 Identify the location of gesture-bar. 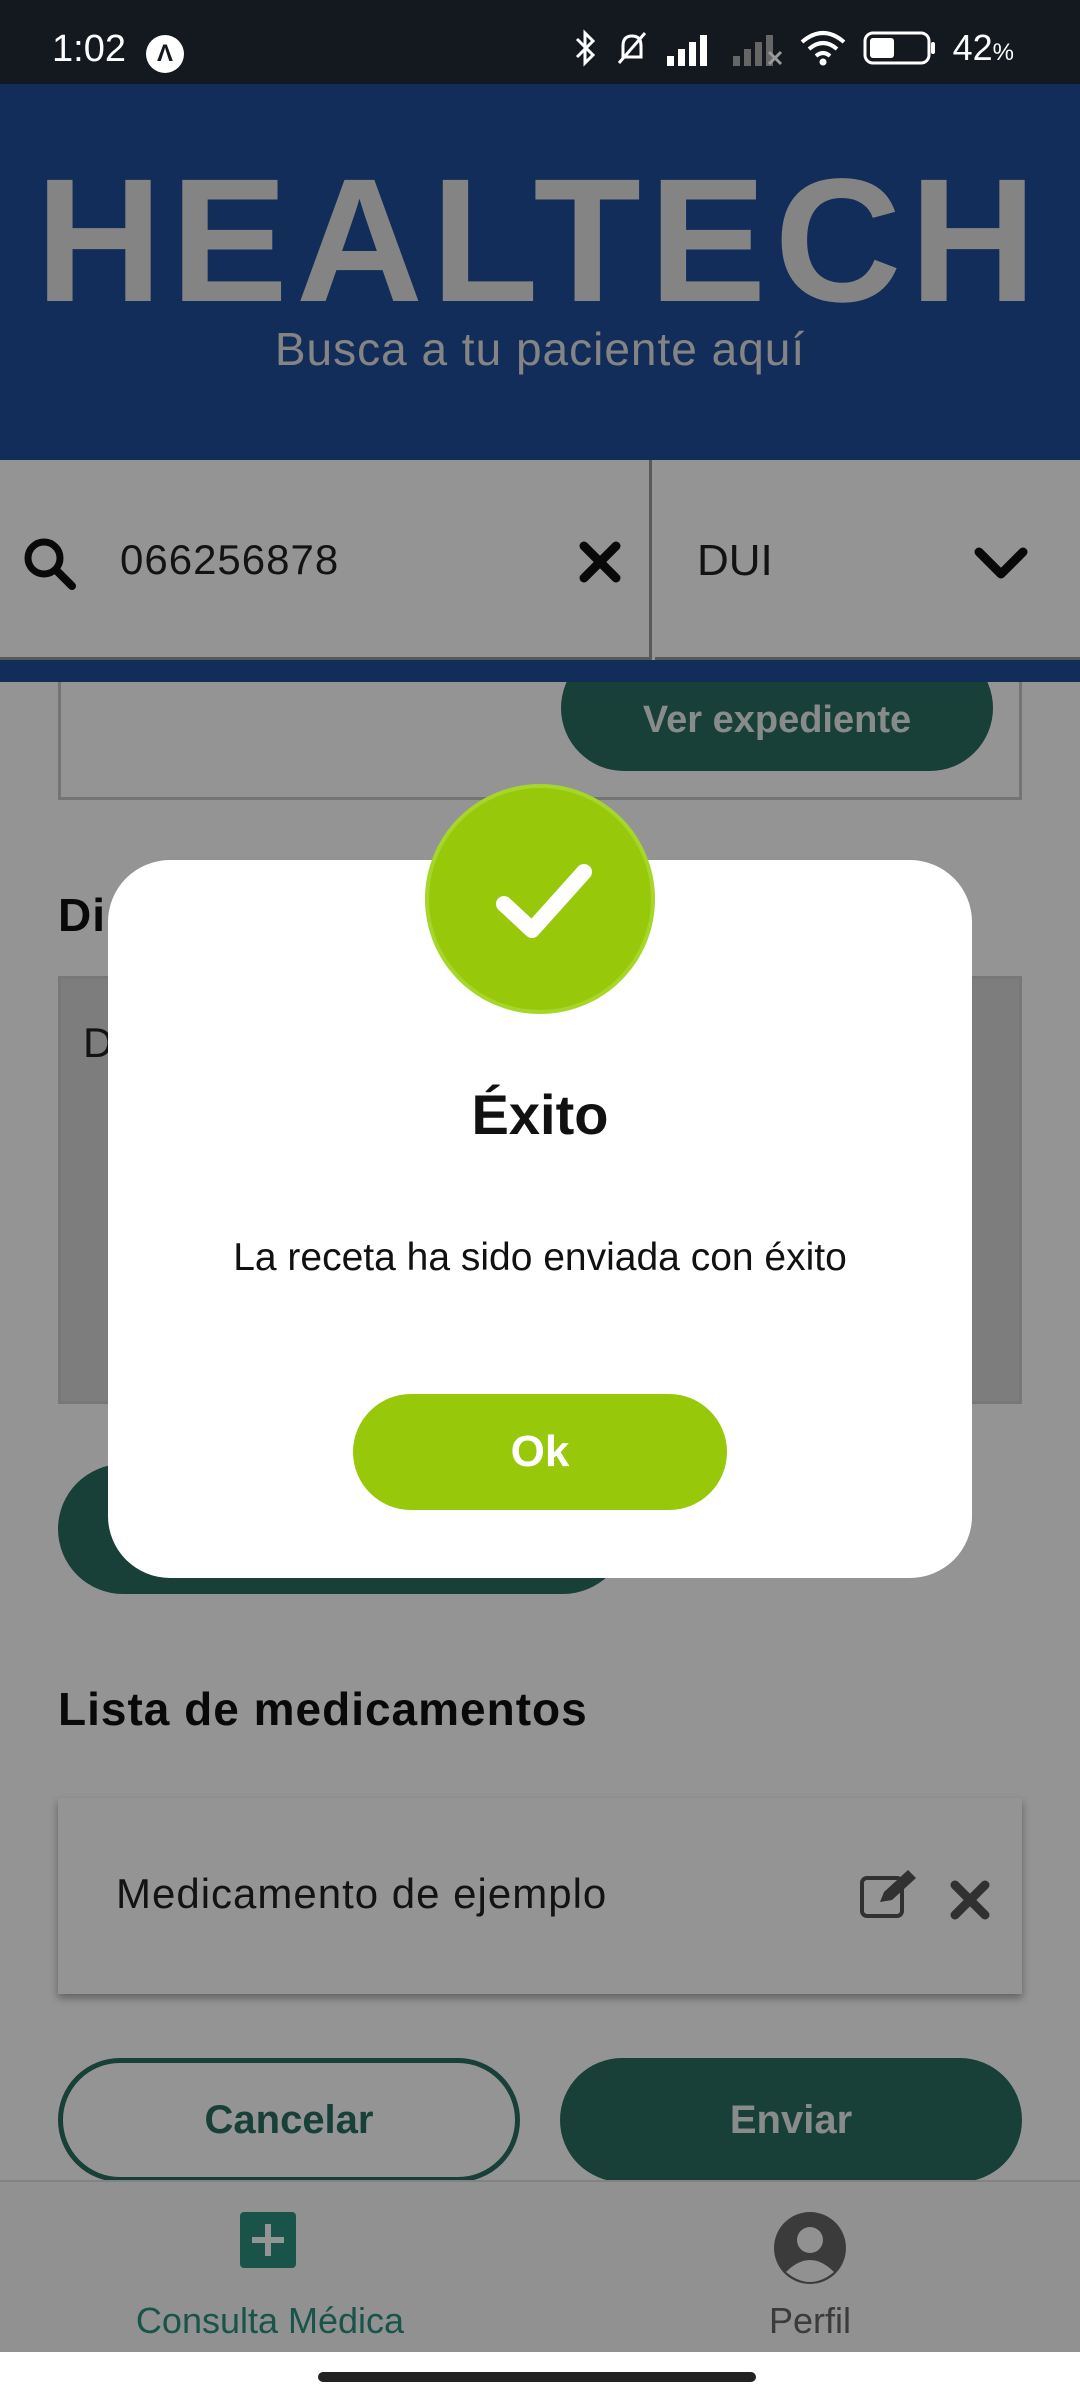
(537, 2377).